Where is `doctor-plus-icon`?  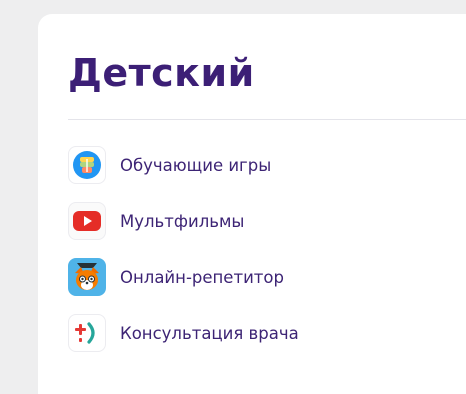
doctor-plus-icon is located at coordinates (87, 333).